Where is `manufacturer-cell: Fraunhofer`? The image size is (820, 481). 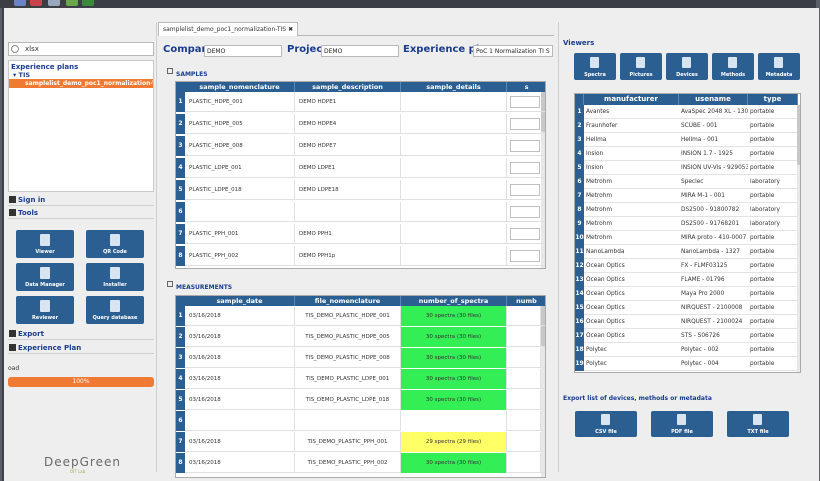 manufacturer-cell: Fraunhofer is located at coordinates (631, 126).